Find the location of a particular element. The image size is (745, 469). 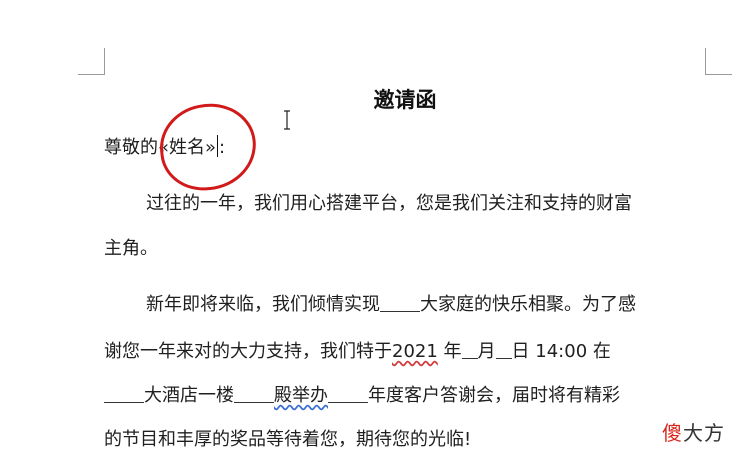

paragraph-2-line-3: 大酒店一楼 殿举办 年度客户答谢会，届时将有精彩 is located at coordinates (362, 394).